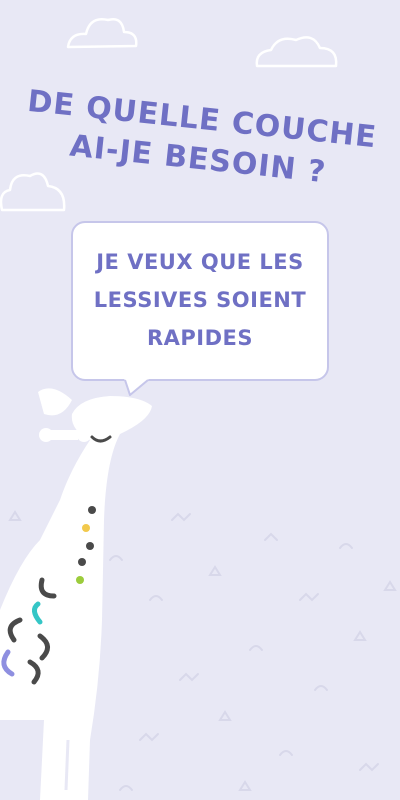 This screenshot has height=800, width=400. Describe the element at coordinates (137, 387) in the screenshot. I see `speech-bubble-tail` at that location.